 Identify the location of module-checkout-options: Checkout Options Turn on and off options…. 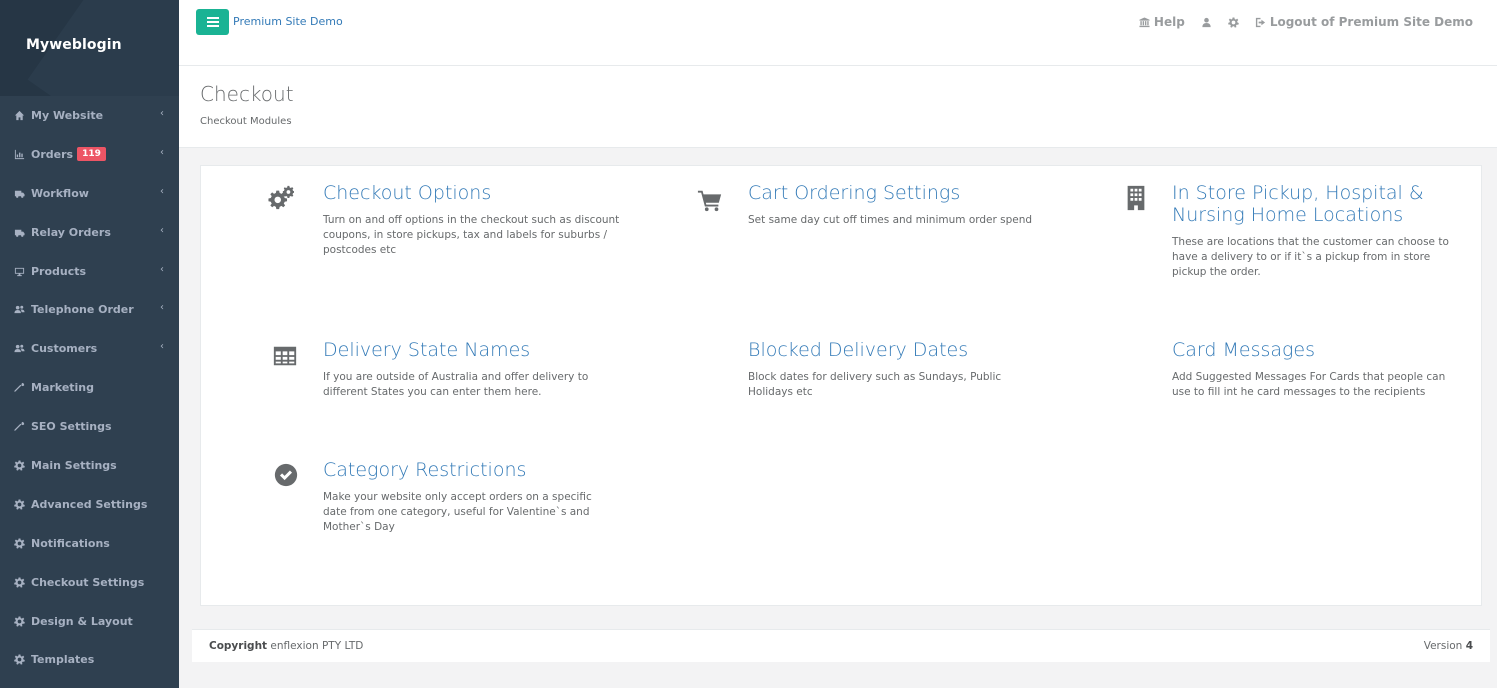
(445, 220).